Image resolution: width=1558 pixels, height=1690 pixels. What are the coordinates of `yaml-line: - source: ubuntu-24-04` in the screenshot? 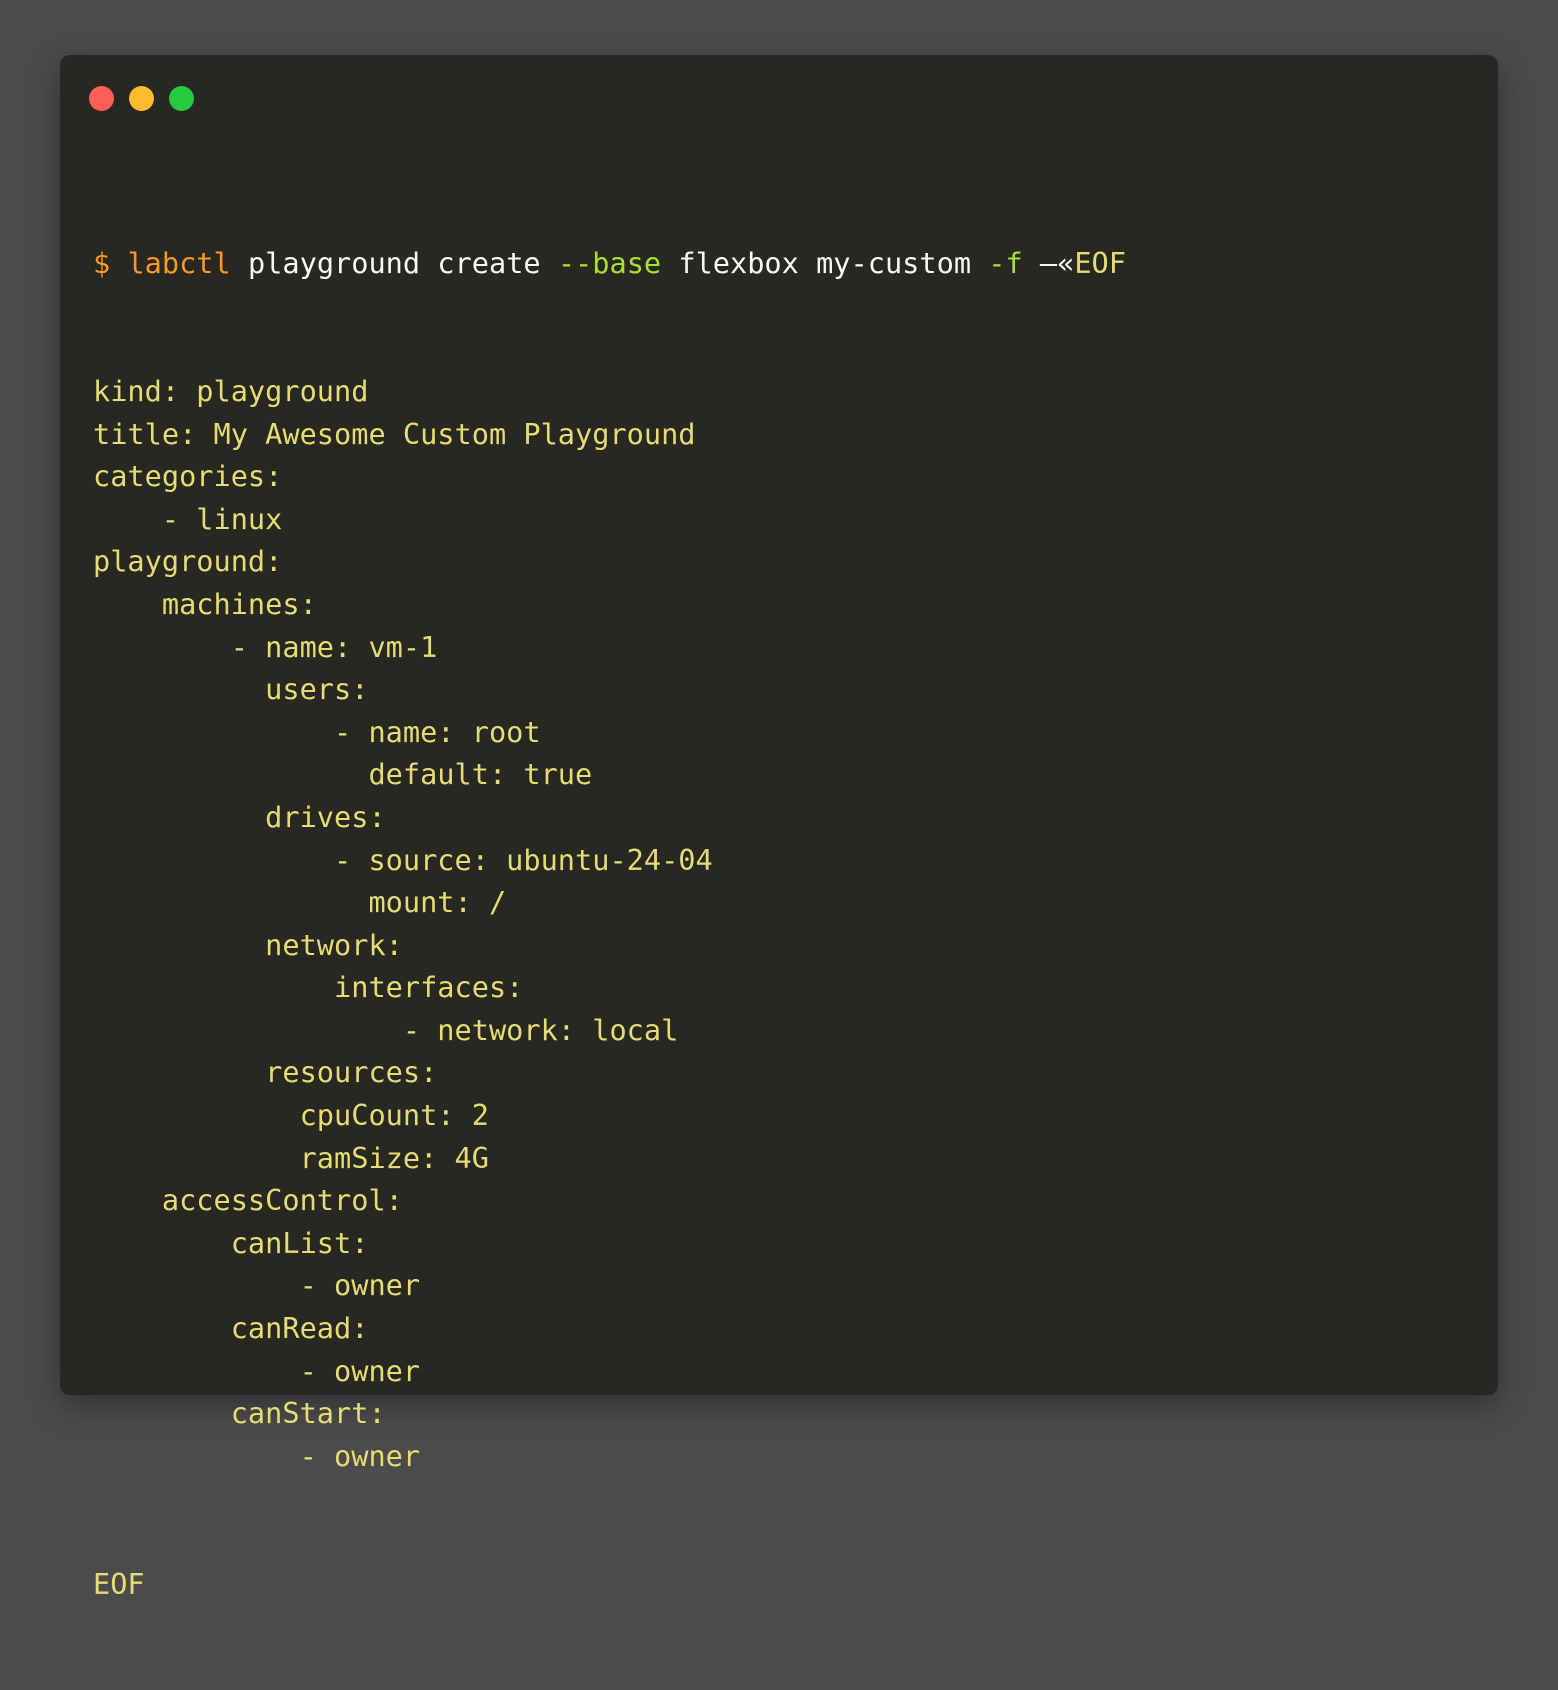 It's located at (403, 859).